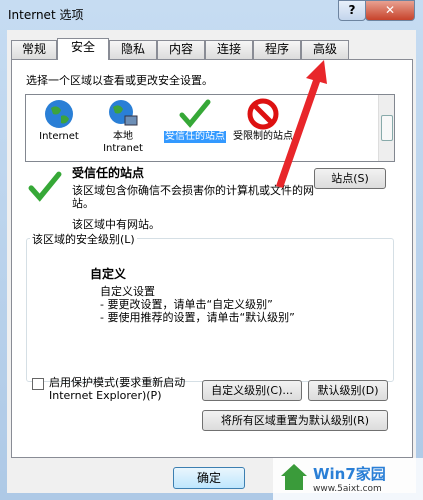 This screenshot has height=500, width=423. I want to click on watermark-logo-icon, so click(294, 478).